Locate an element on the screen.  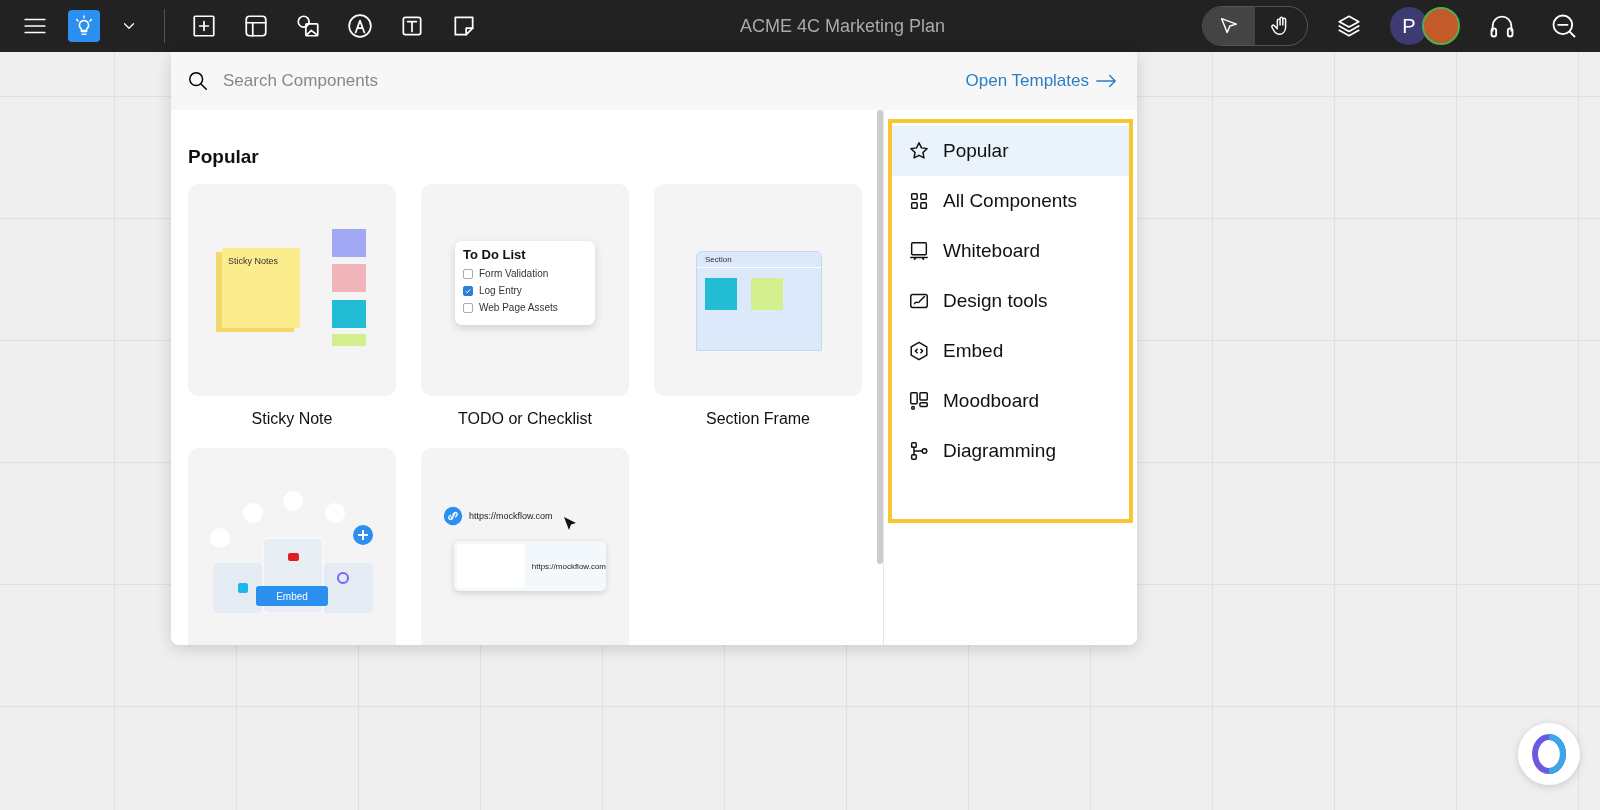
lightbulb-button is located at coordinates (84, 26).